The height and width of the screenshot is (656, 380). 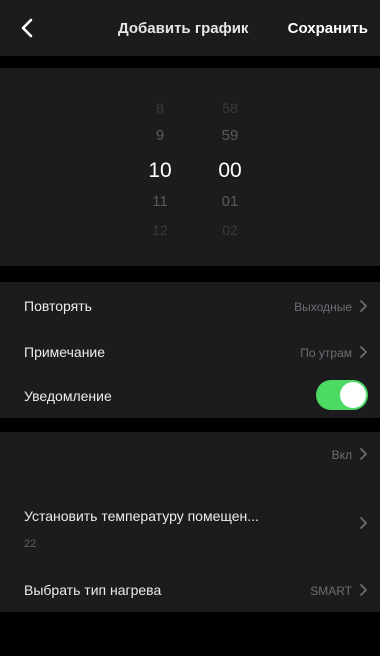 What do you see at coordinates (160, 171) in the screenshot?
I see `selected-hour: 10` at bounding box center [160, 171].